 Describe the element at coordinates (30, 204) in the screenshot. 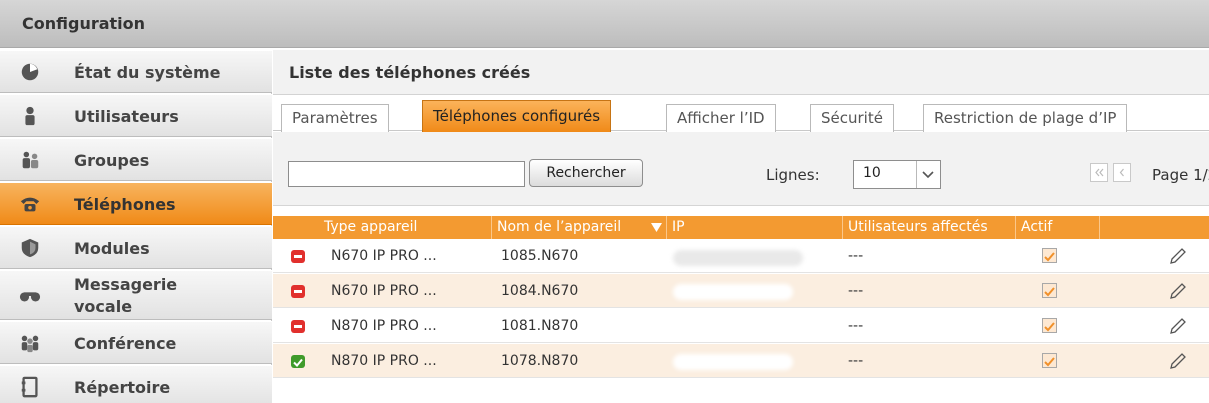

I see `phone-icon` at that location.